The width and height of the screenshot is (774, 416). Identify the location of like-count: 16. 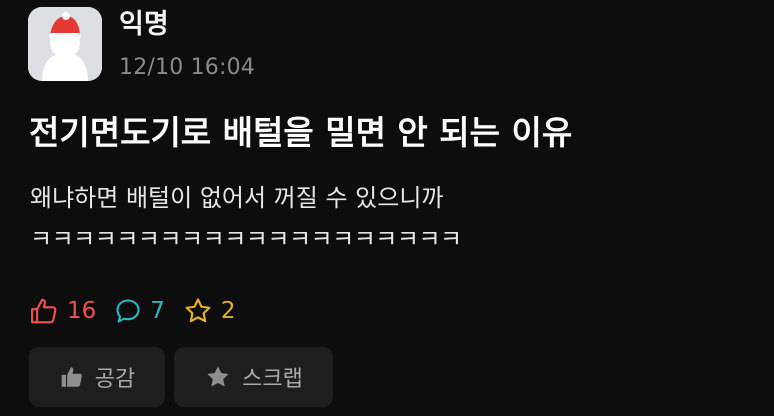
(82, 311).